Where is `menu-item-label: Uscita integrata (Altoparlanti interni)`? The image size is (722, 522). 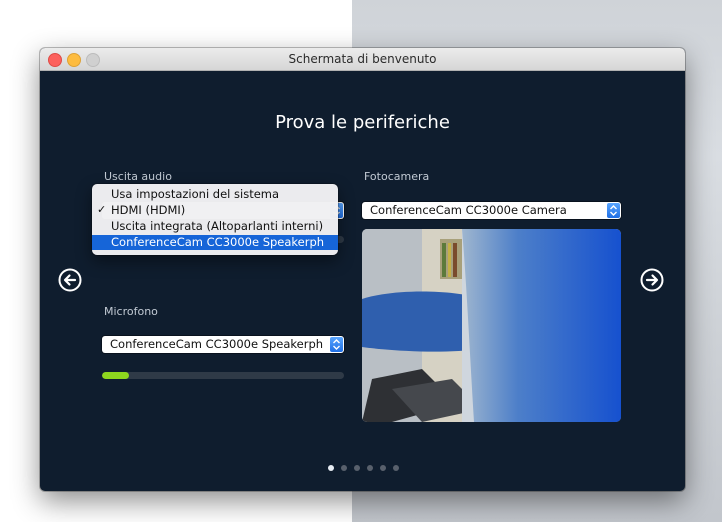 menu-item-label: Uscita integrata (Altoparlanti interni) is located at coordinates (217, 226).